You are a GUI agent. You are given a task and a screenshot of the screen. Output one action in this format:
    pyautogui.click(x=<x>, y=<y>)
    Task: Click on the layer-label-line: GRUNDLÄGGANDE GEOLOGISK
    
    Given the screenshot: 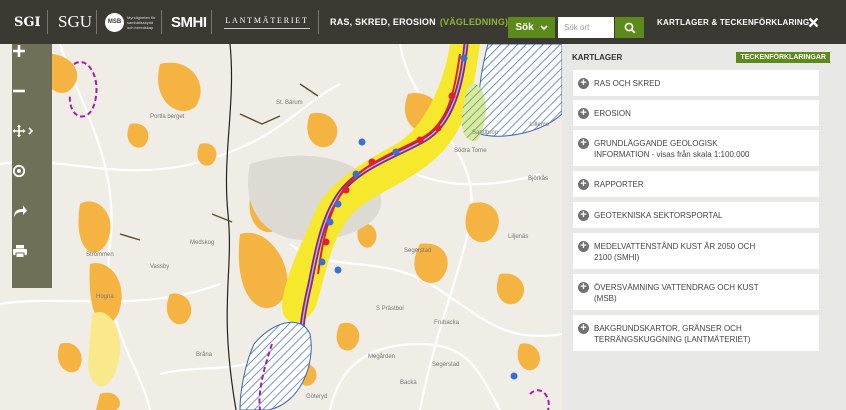 What is the action you would take?
    pyautogui.click(x=656, y=143)
    